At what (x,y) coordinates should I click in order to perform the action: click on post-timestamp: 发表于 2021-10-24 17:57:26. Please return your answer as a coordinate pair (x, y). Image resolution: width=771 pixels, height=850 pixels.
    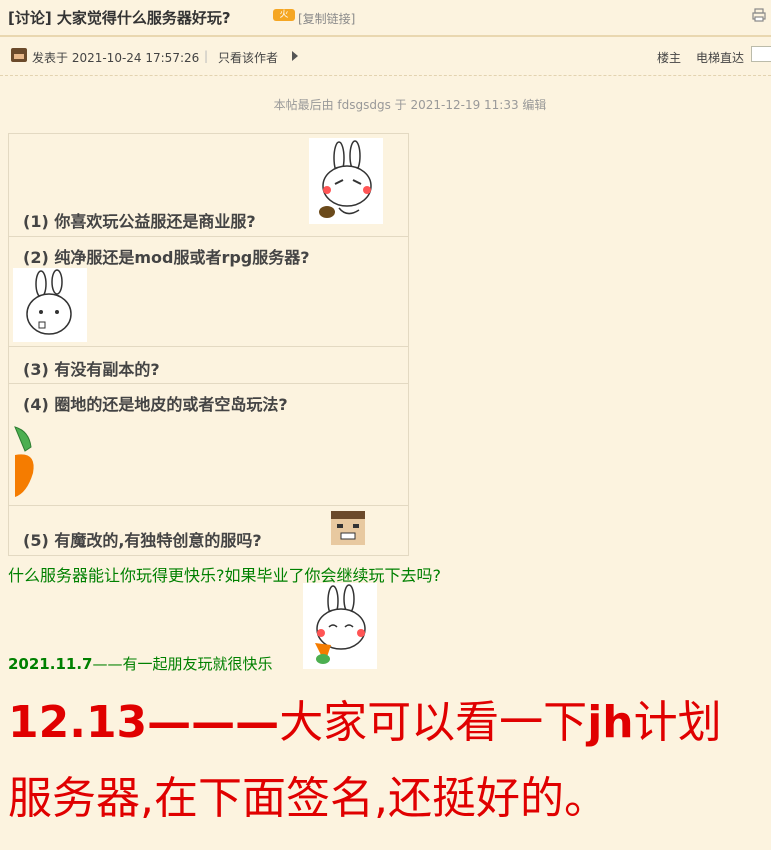
    Looking at the image, I should click on (116, 58).